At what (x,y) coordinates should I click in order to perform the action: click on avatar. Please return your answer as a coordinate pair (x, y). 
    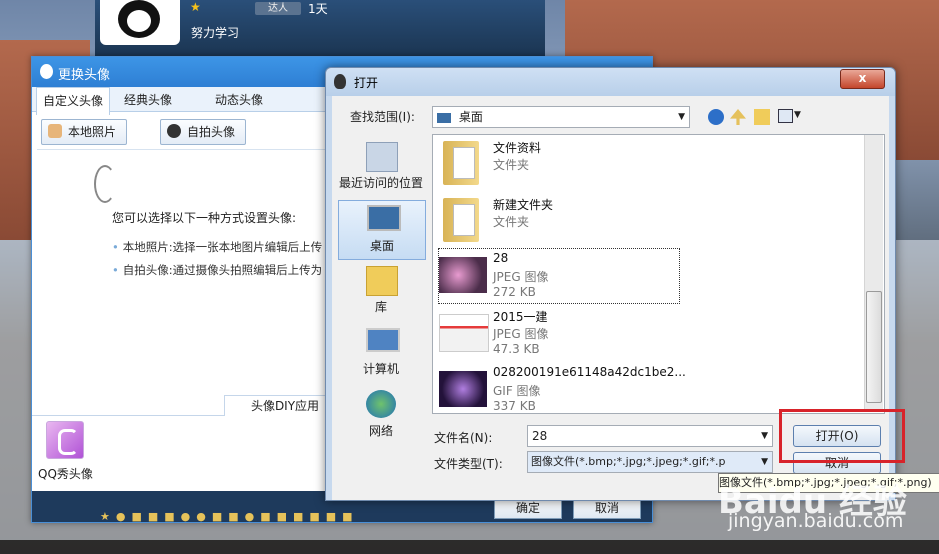
    Looking at the image, I should click on (140, 22).